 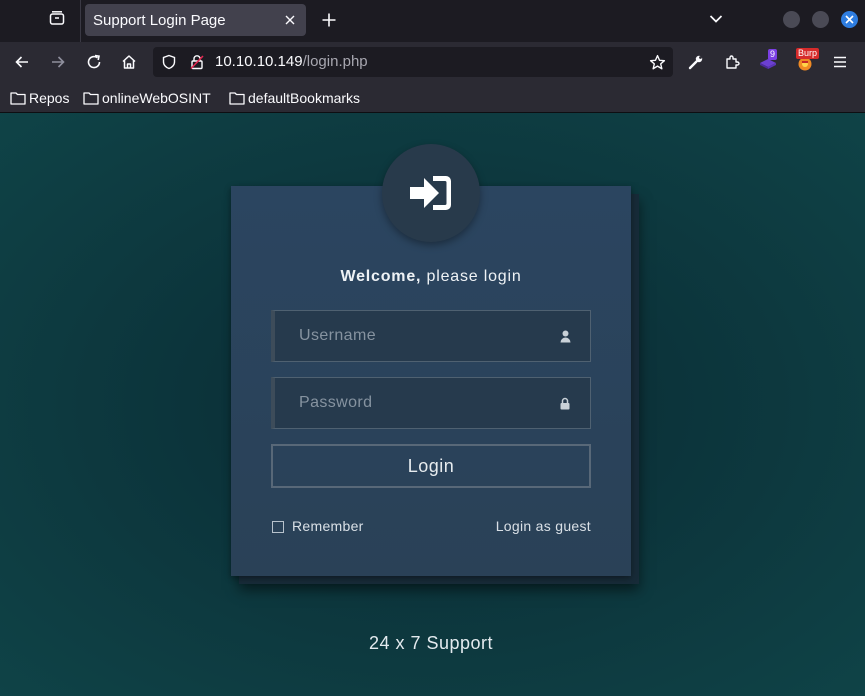 I want to click on login-as-guest-link: Login as guest, so click(x=535, y=526).